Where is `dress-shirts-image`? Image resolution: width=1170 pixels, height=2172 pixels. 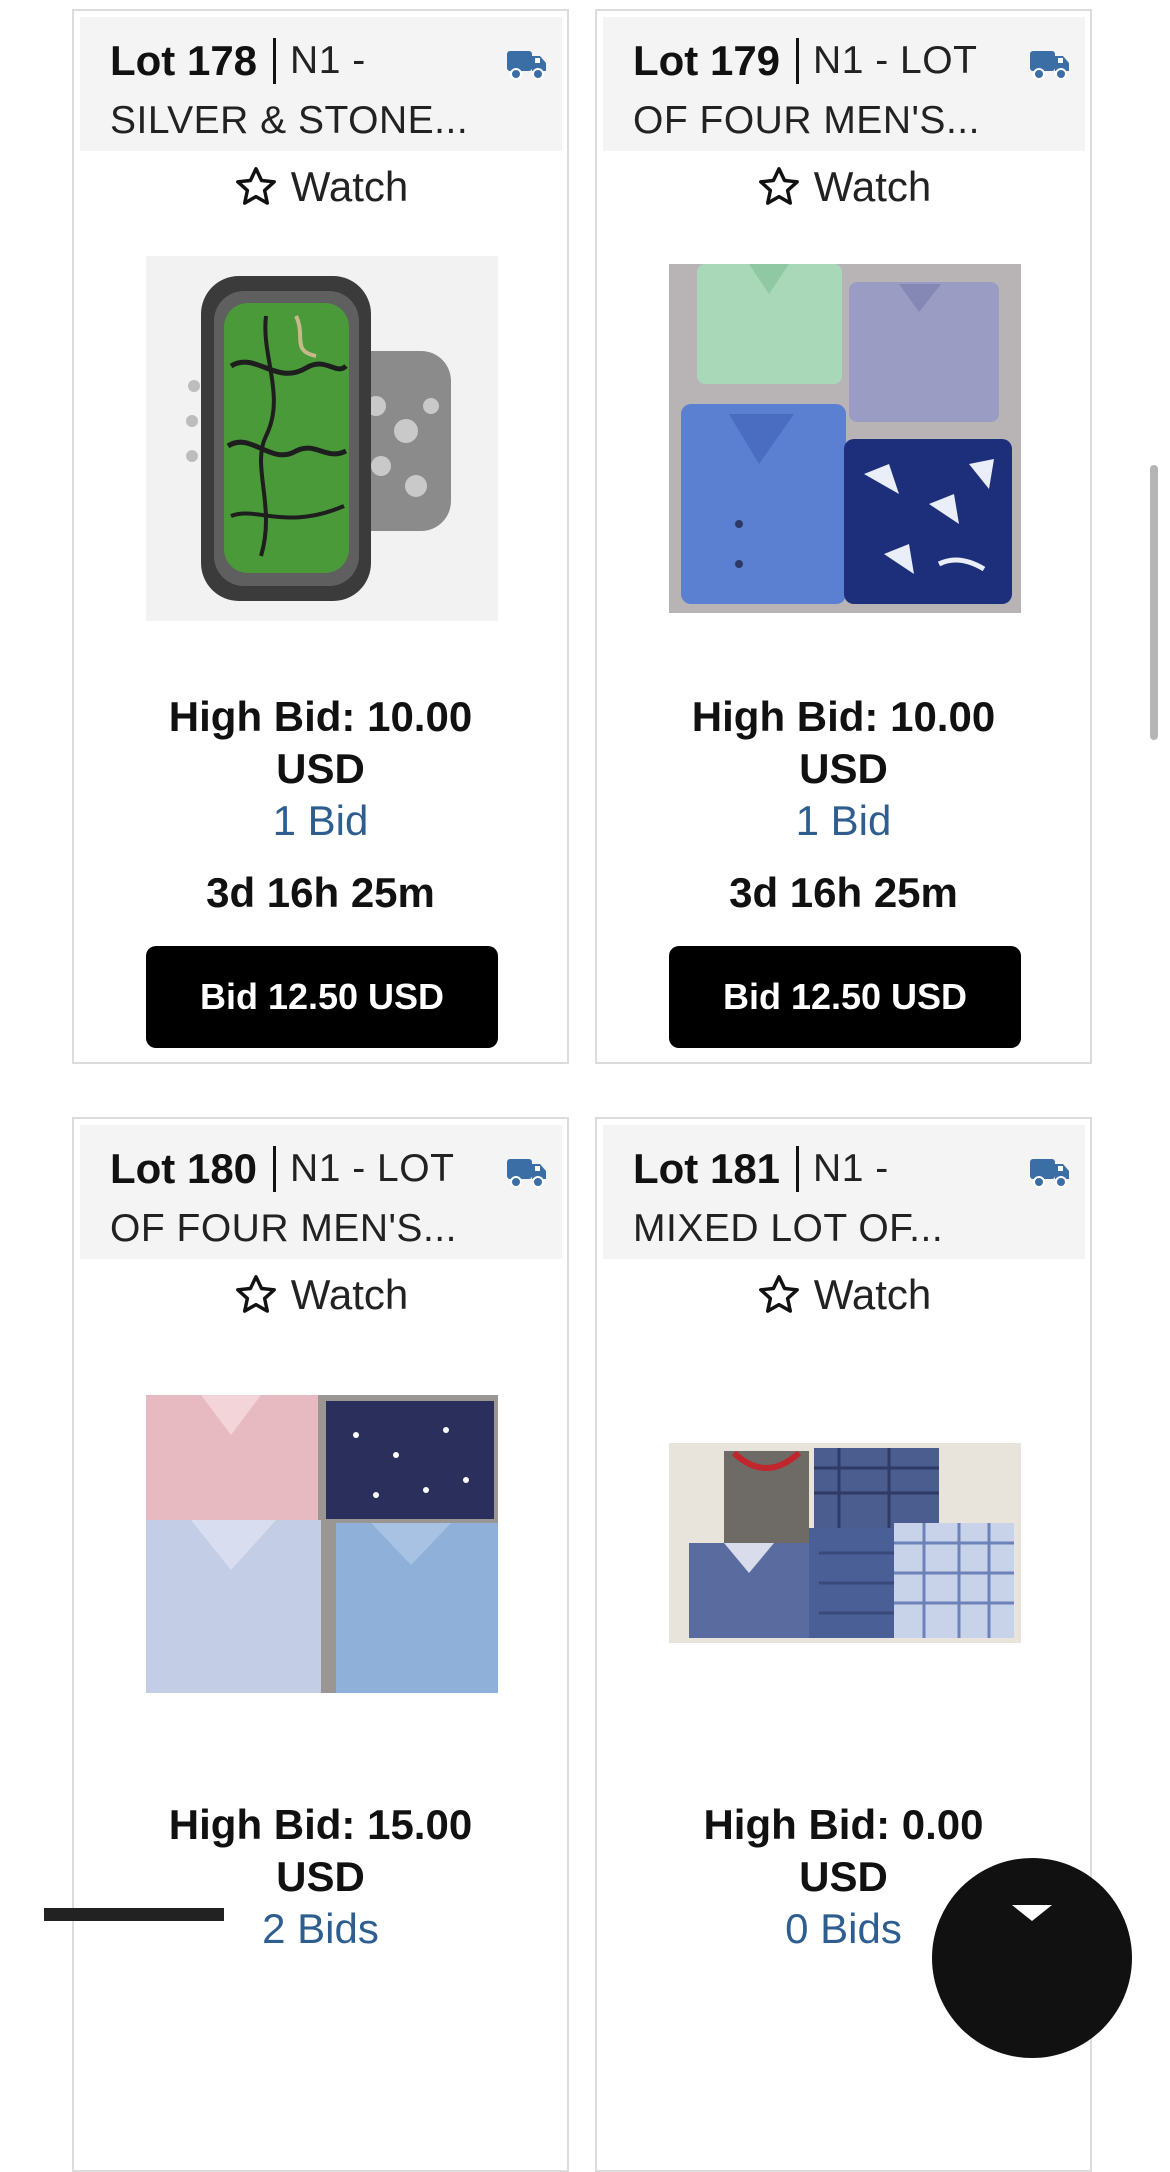 dress-shirts-image is located at coordinates (322, 1544).